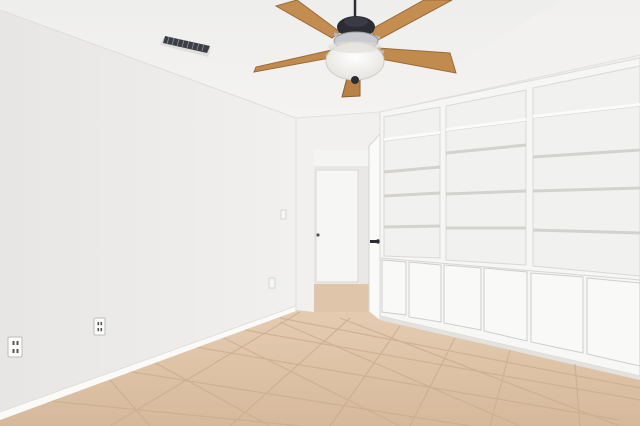 The width and height of the screenshot is (640, 426). Describe the element at coordinates (283, 214) in the screenshot. I see `light-switch` at that location.